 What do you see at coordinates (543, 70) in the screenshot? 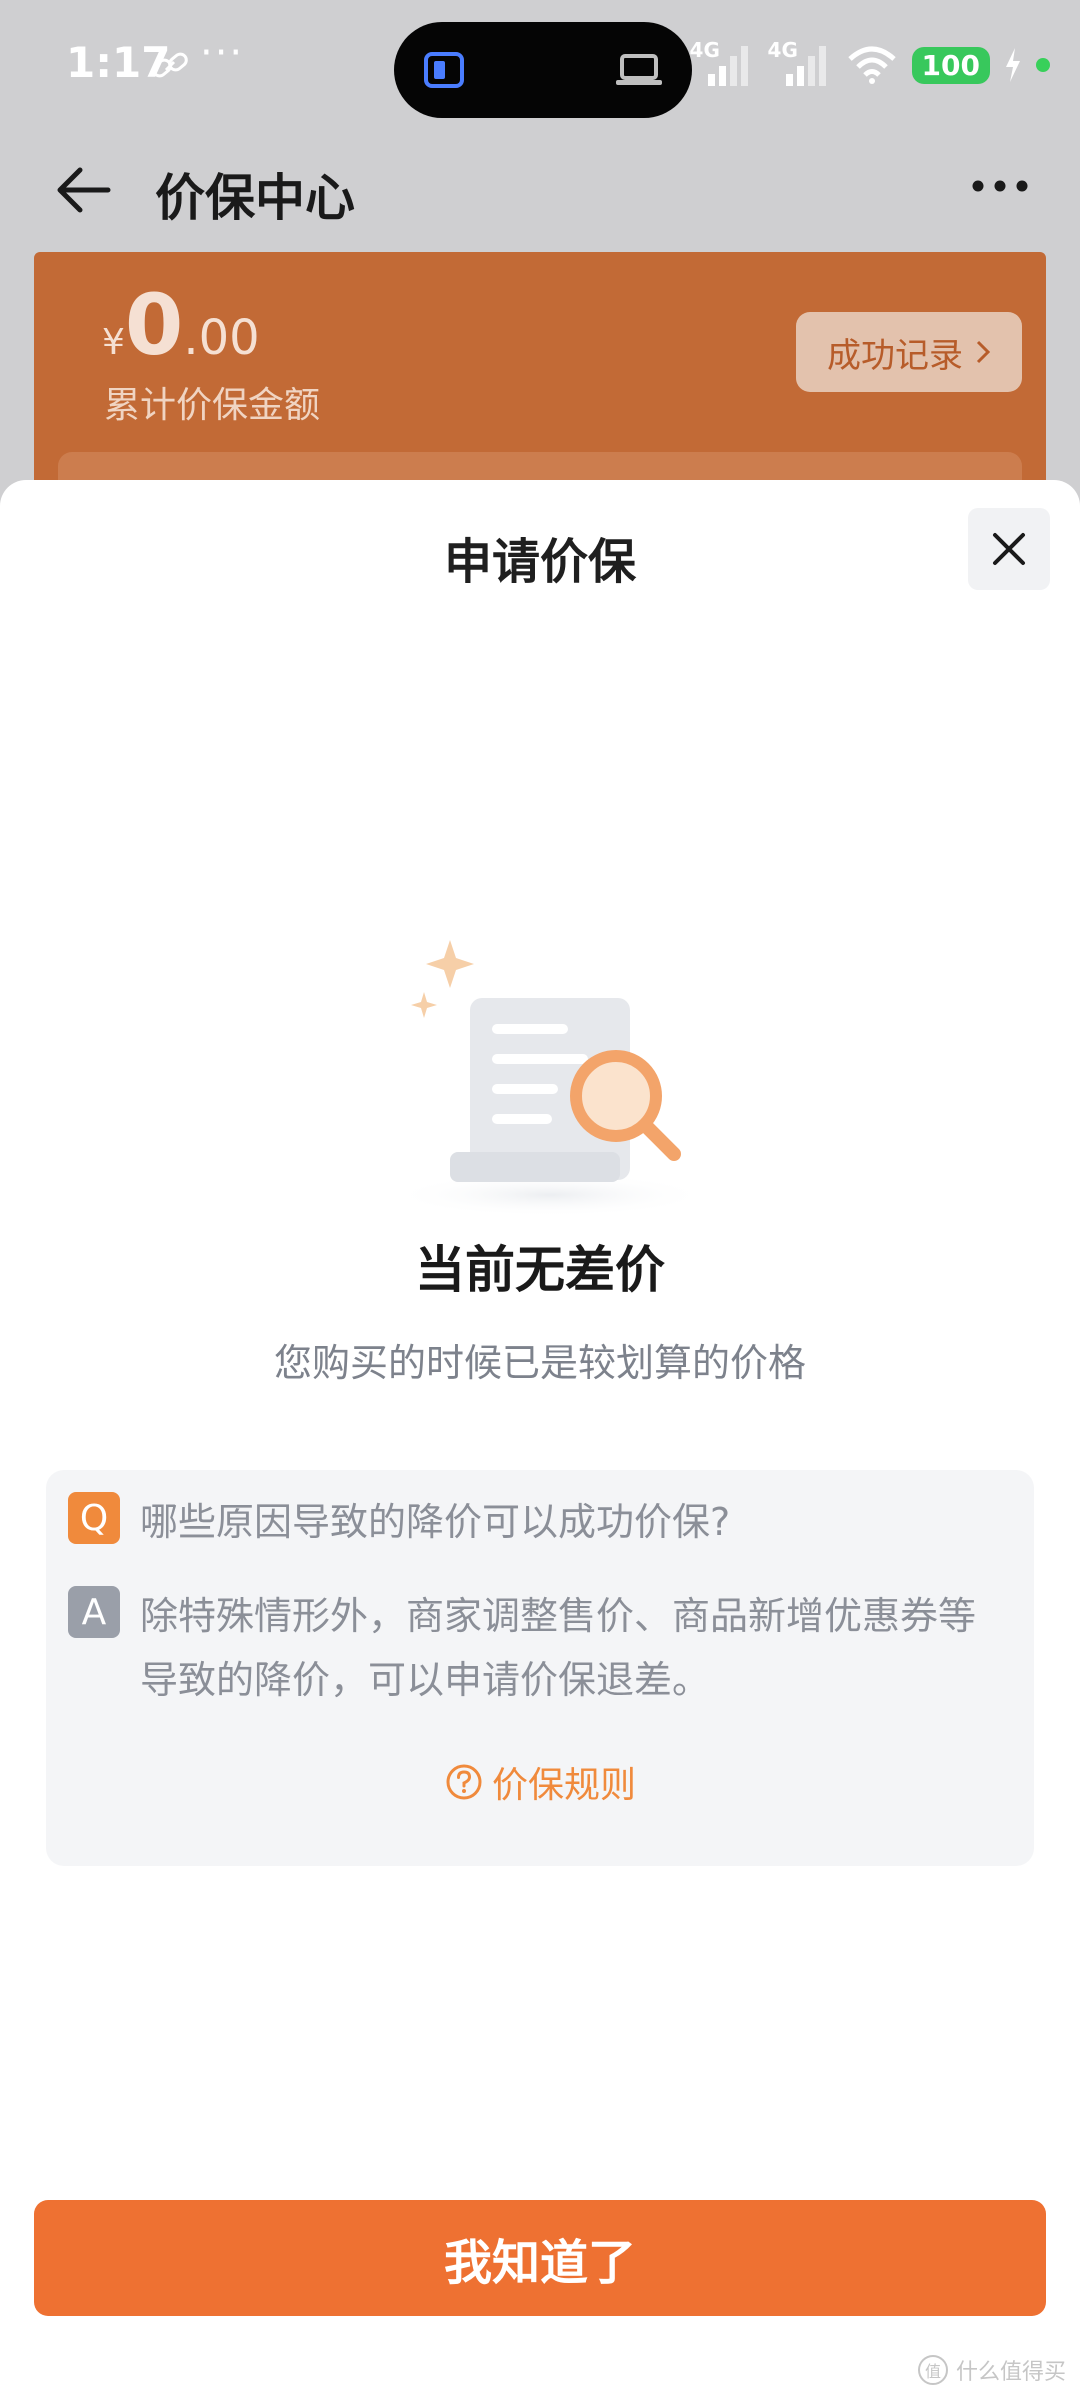
I see `dynamic-island` at bounding box center [543, 70].